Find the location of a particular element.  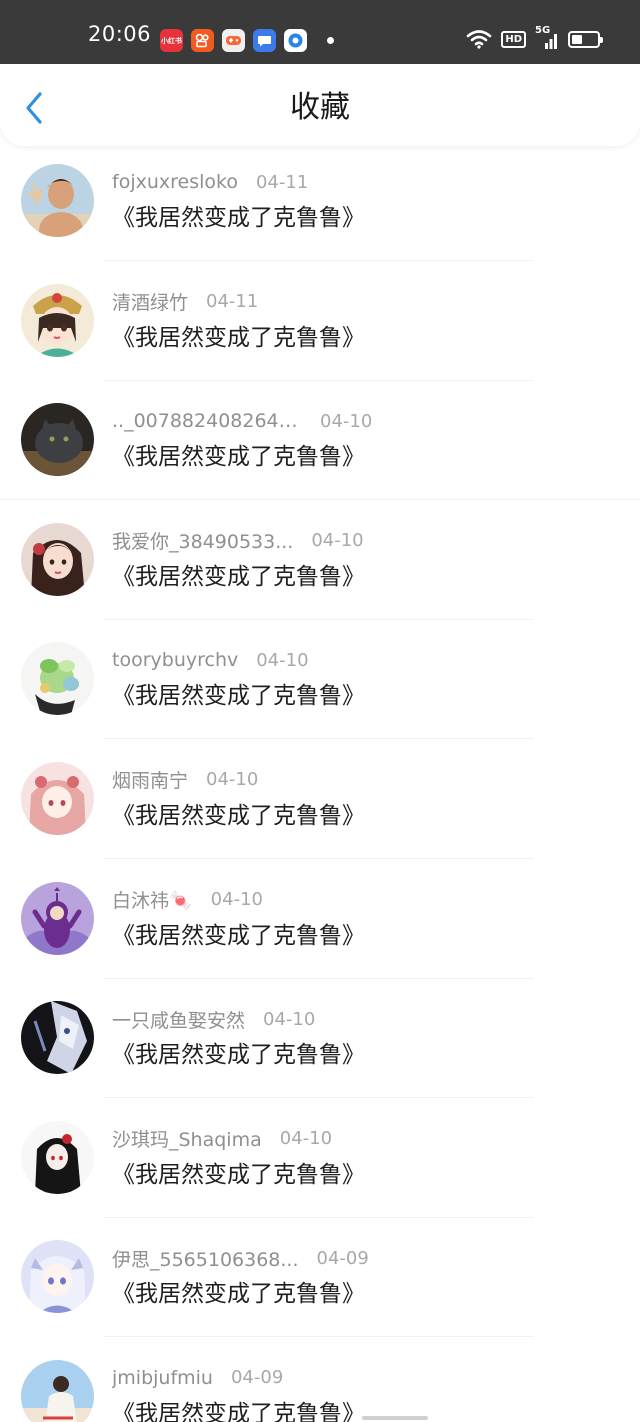

username: 一只咸鱼娶安然 is located at coordinates (178, 1019).